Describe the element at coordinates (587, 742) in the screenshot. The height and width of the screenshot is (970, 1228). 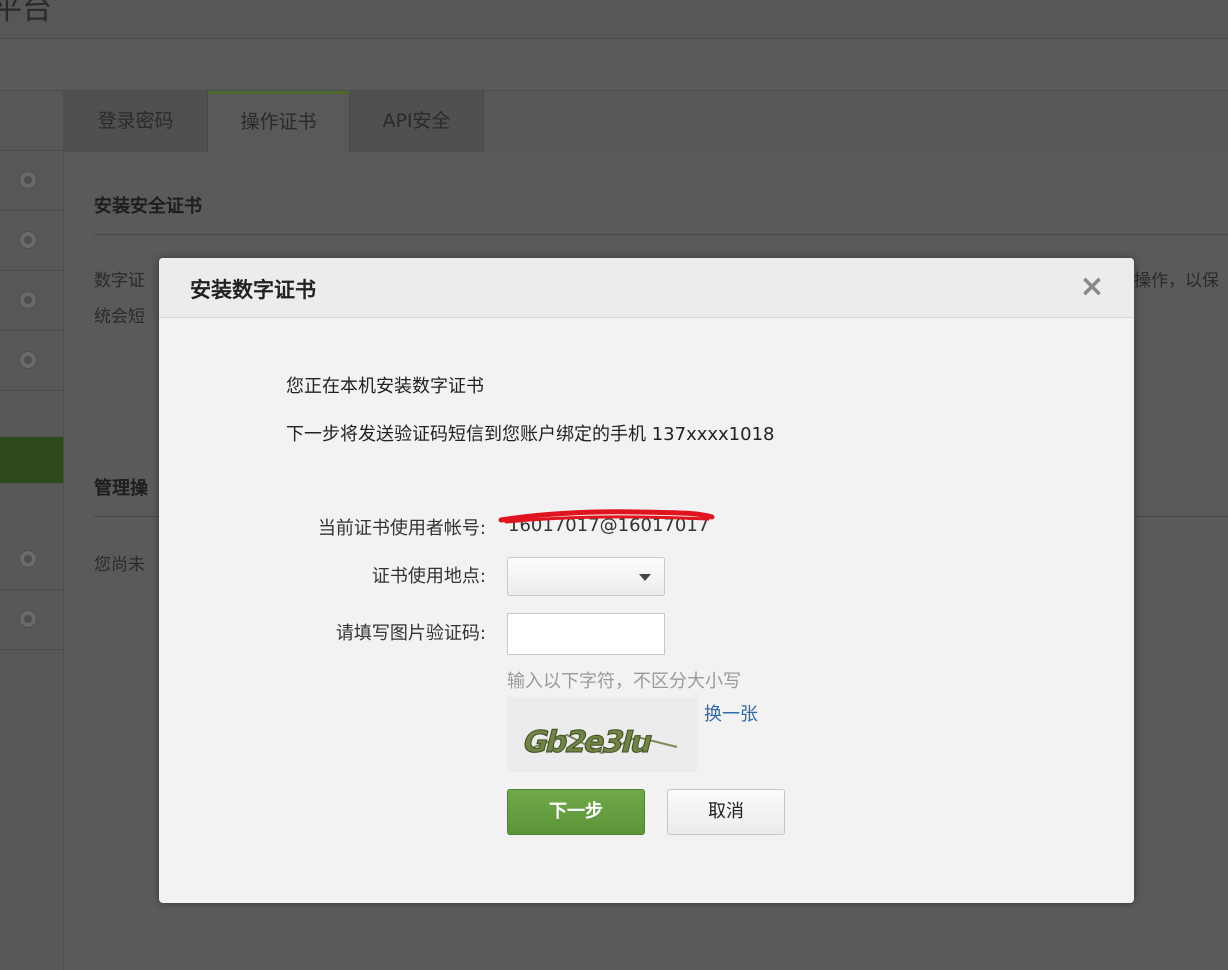
I see `captcha-text: Gb2e3Iu` at that location.